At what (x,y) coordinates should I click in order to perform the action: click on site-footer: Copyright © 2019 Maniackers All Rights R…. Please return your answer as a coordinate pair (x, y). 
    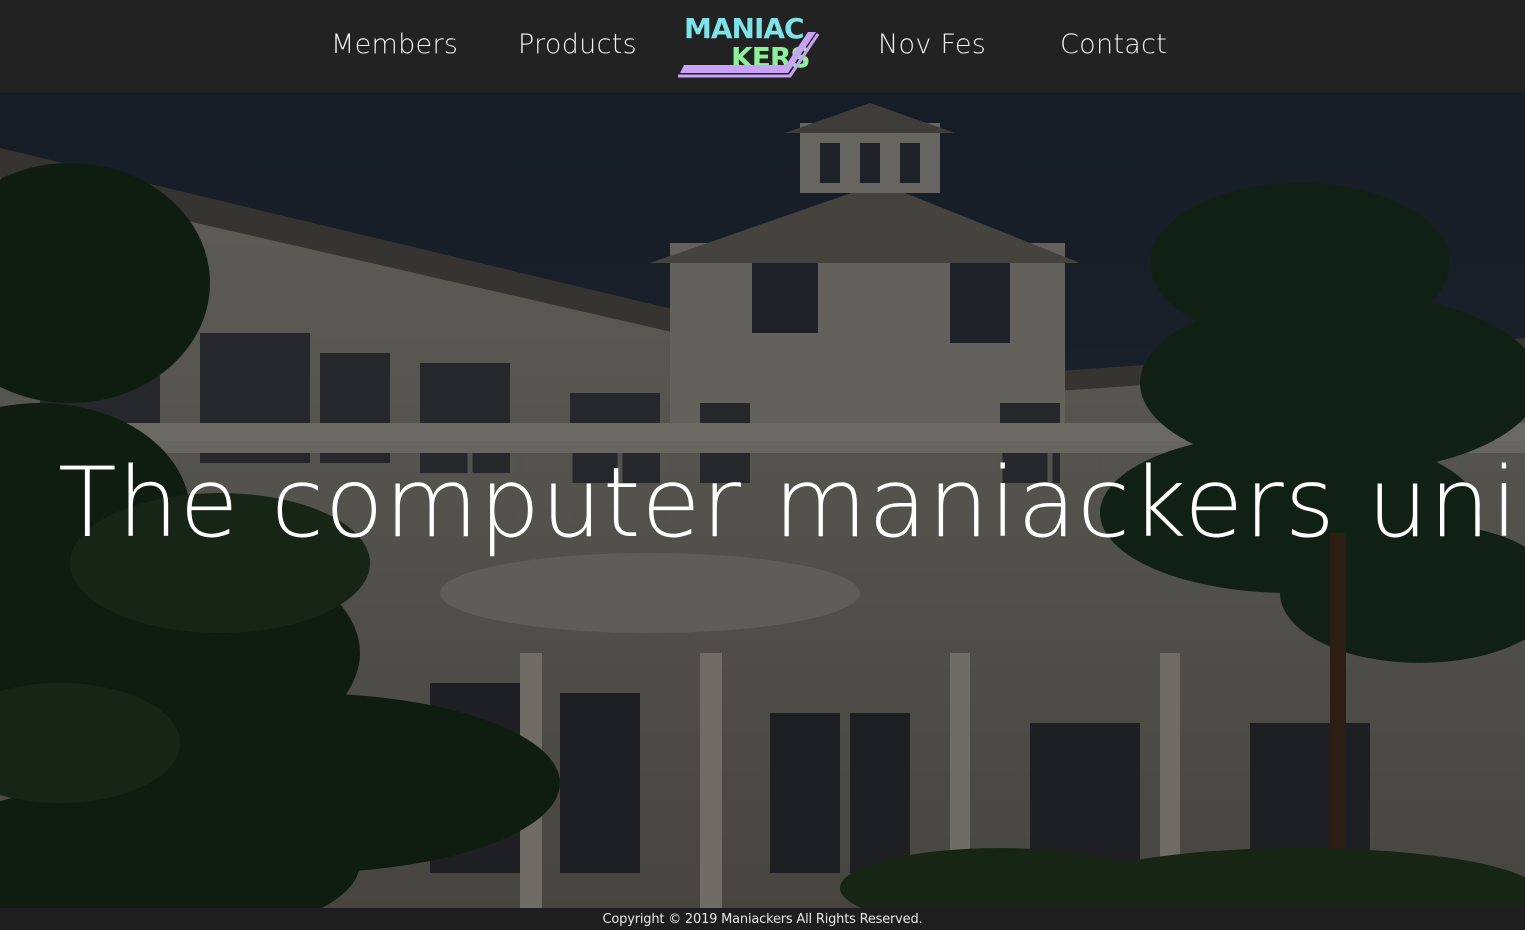
    Looking at the image, I should click on (762, 919).